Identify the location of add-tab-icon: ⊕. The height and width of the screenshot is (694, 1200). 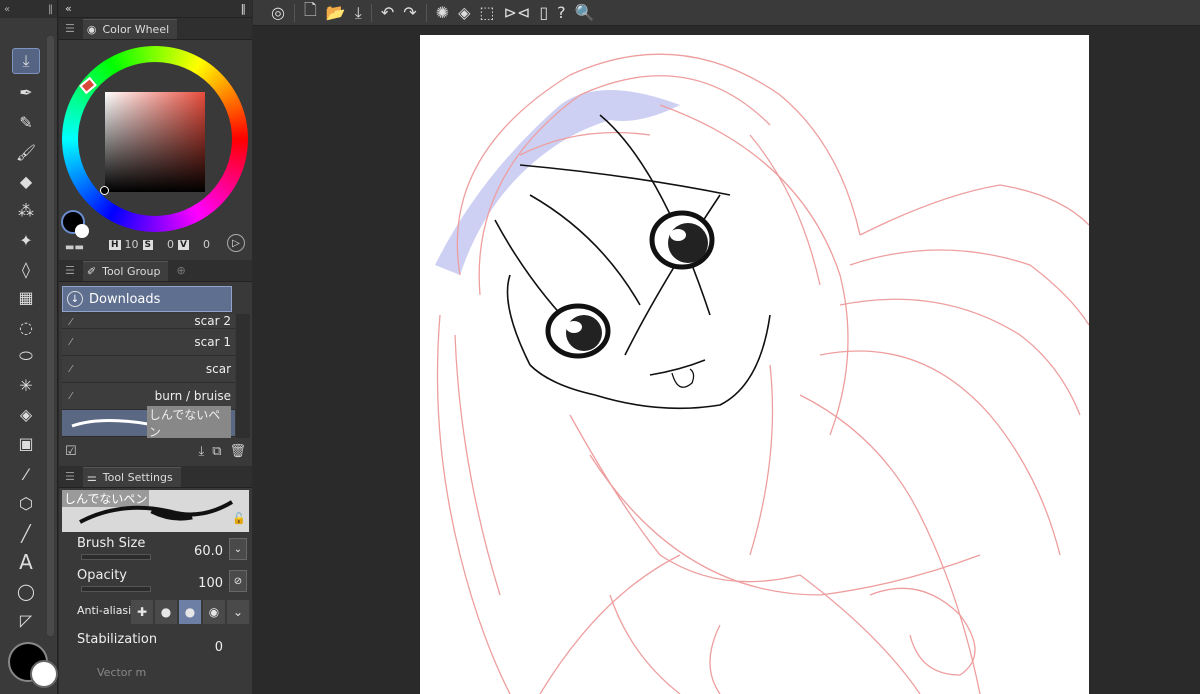
(180, 270).